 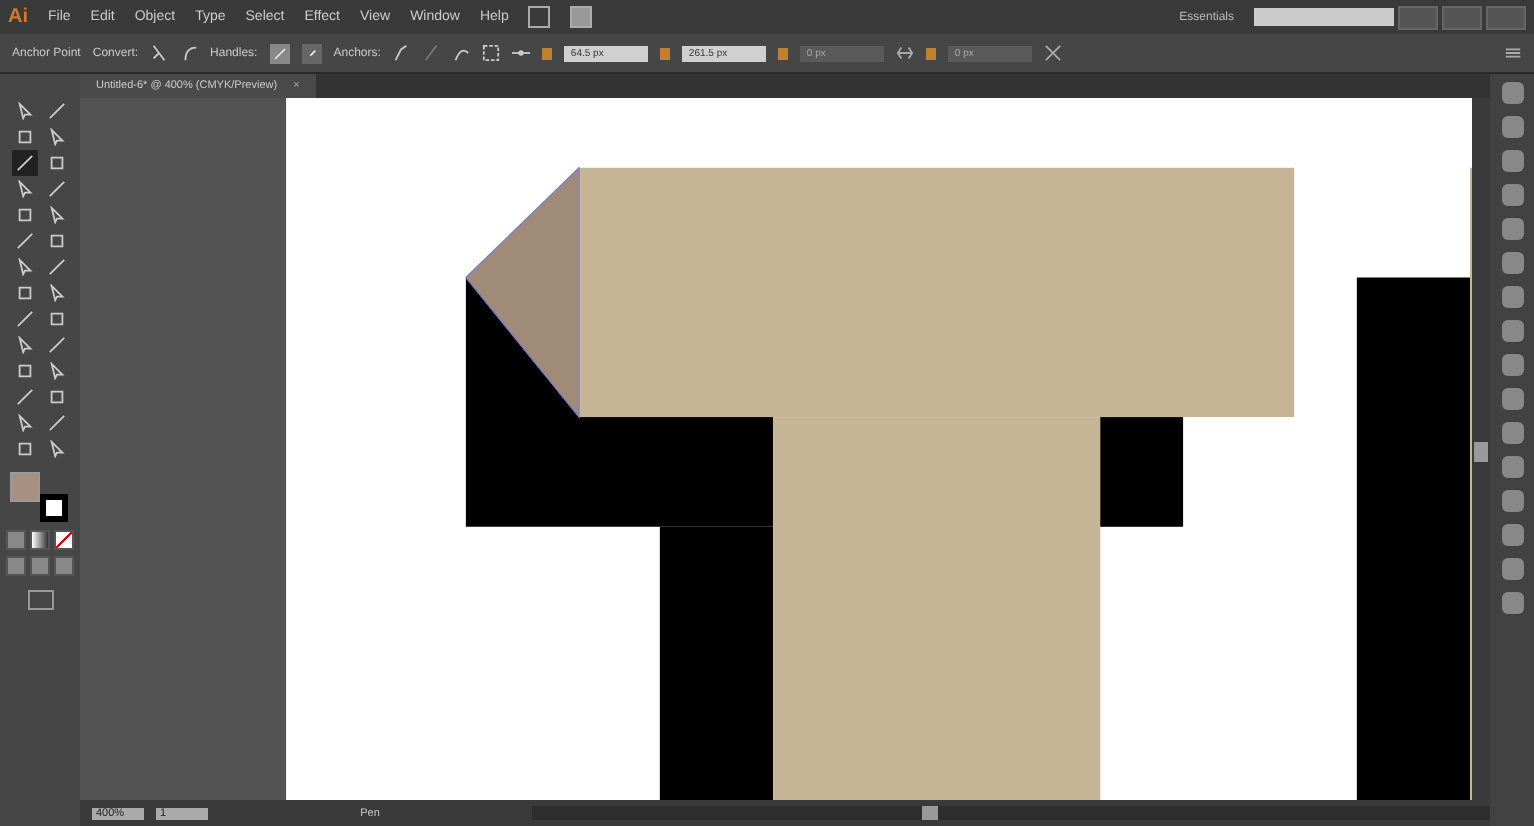 I want to click on show-handles-icon, so click(x=279, y=53).